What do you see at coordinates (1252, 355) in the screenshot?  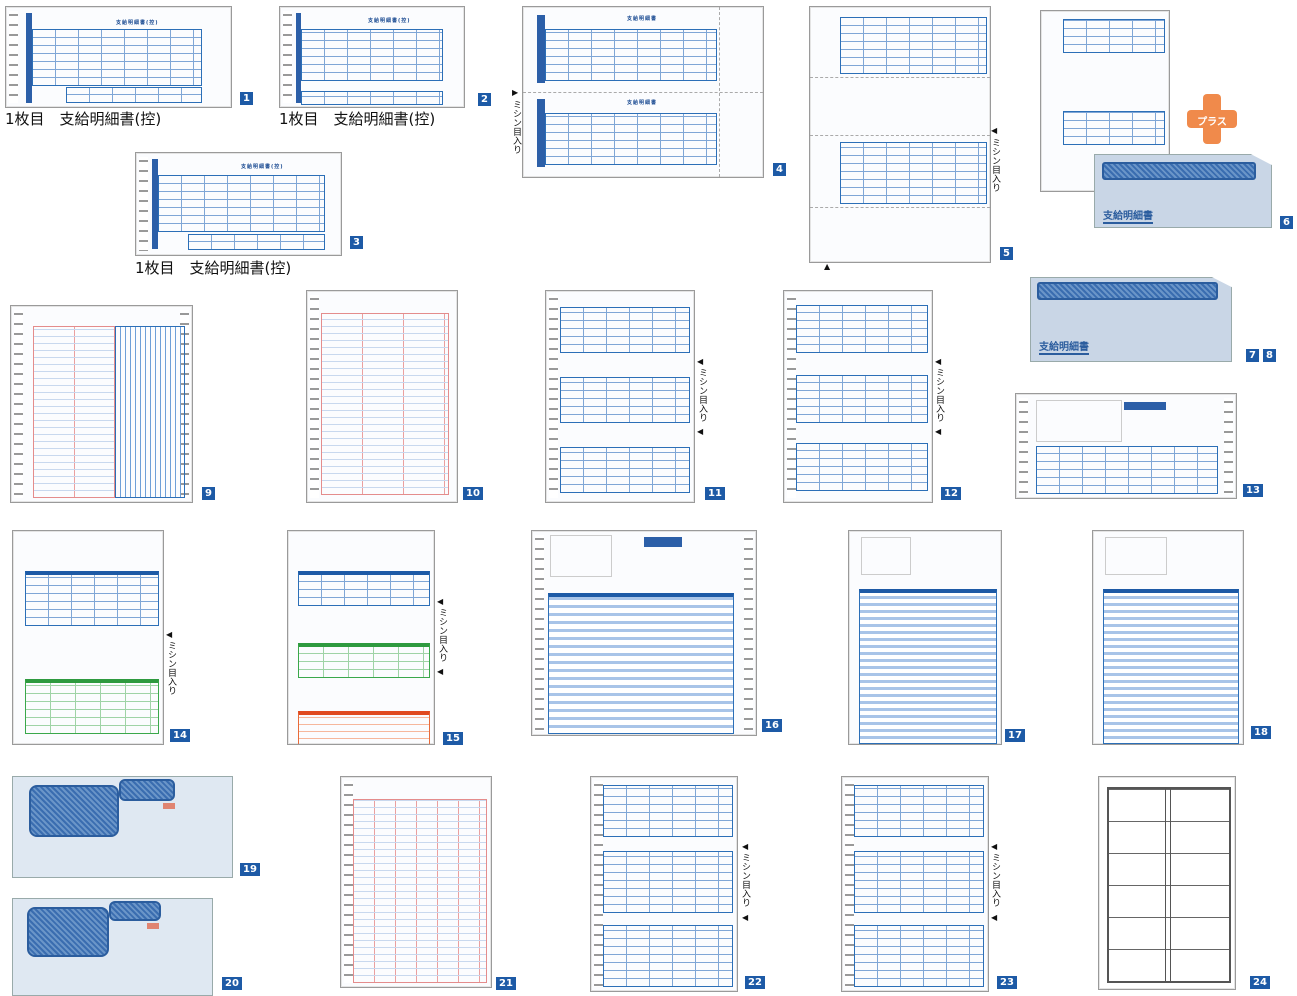 I see `item-number-badge: 7` at bounding box center [1252, 355].